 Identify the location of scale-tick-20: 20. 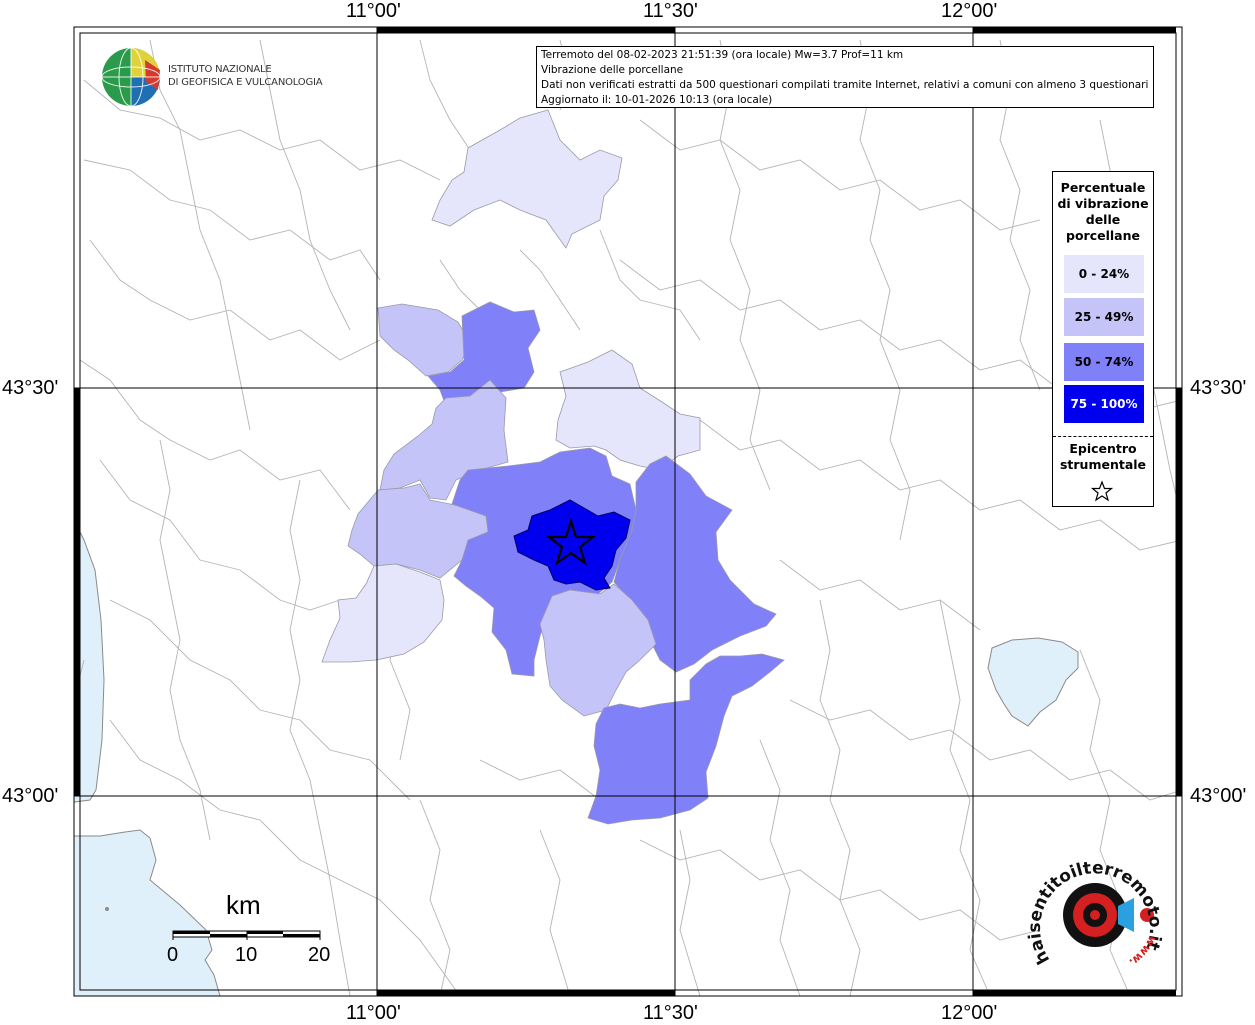
(319, 955).